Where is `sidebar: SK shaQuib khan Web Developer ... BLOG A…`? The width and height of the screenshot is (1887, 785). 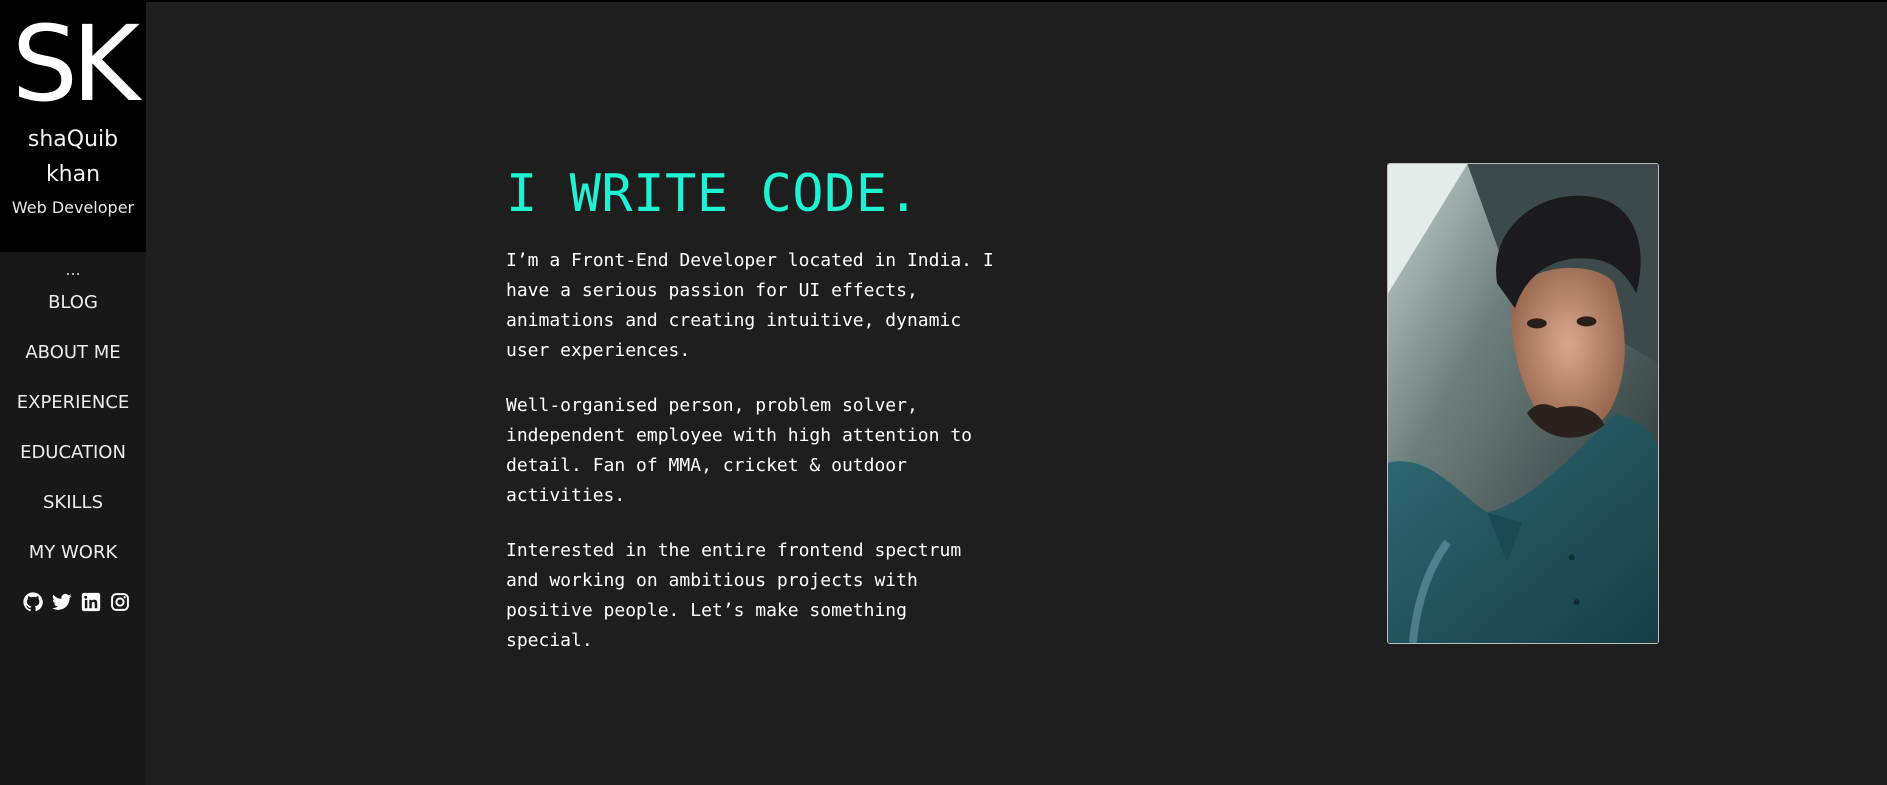
sidebar: SK shaQuib khan Web Developer ... BLOG A… is located at coordinates (73, 393).